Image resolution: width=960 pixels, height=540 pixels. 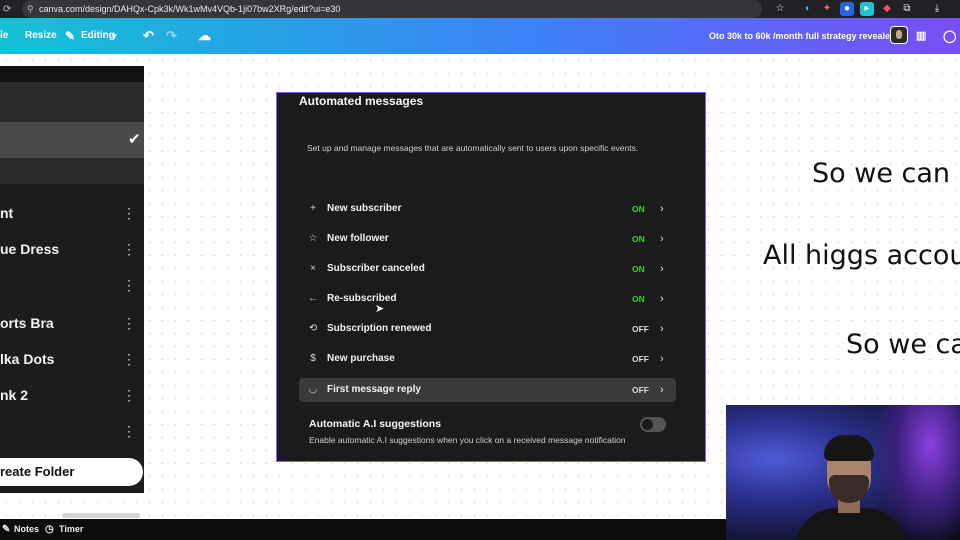 I want to click on message-row-re-subscribed: ← Re-subscribed ON ›, so click(x=487, y=299).